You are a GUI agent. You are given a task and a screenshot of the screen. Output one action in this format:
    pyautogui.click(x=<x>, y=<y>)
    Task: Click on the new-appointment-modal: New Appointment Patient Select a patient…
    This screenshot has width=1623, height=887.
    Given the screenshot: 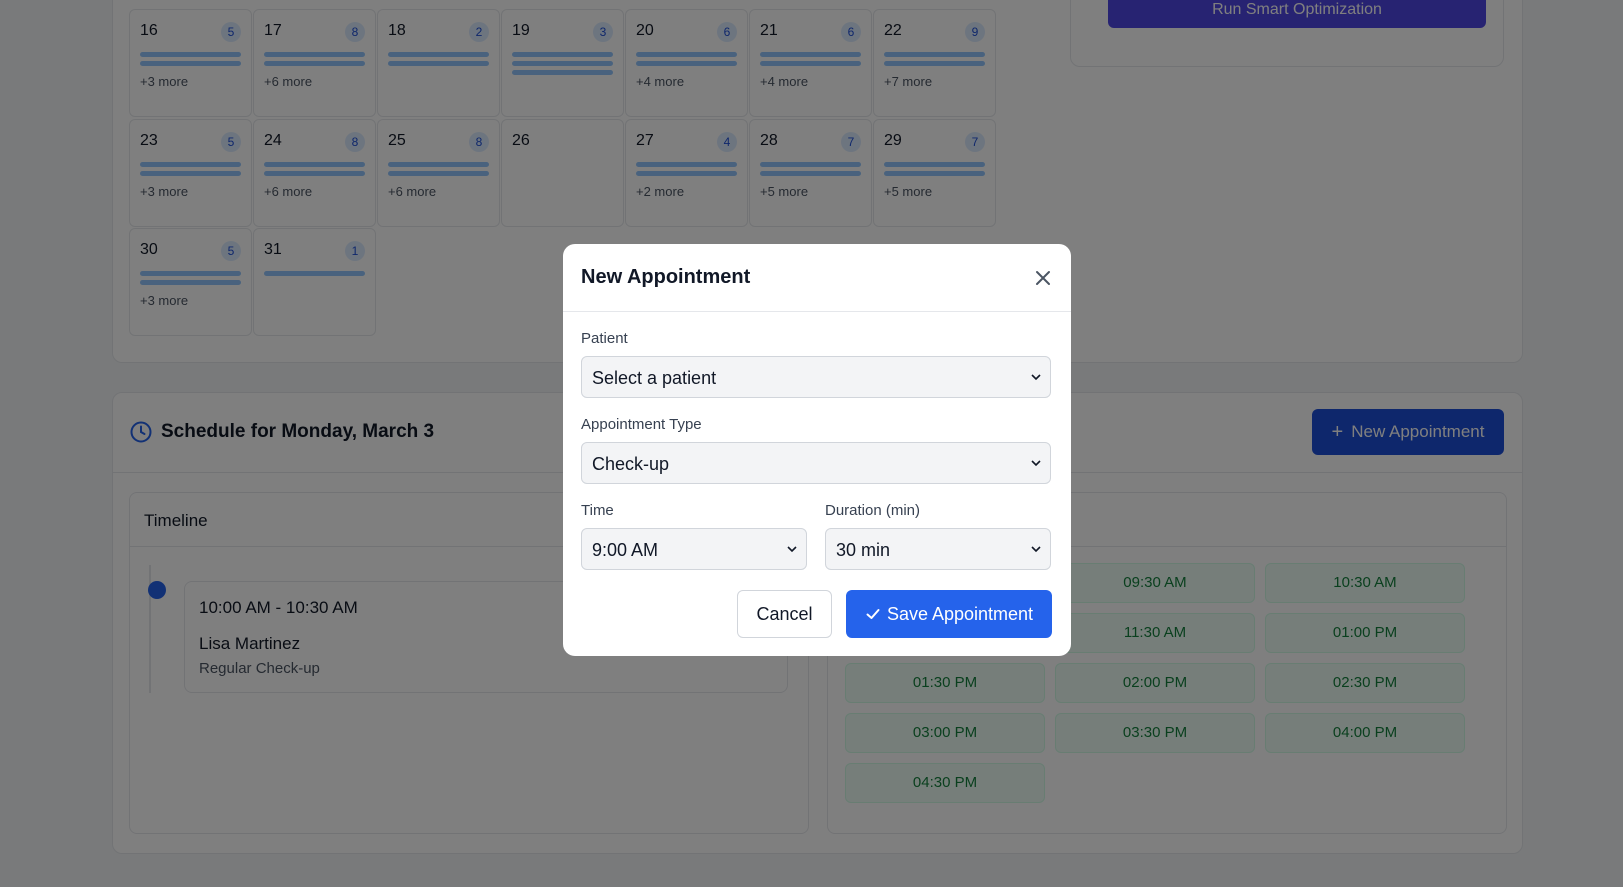 What is the action you would take?
    pyautogui.click(x=817, y=450)
    